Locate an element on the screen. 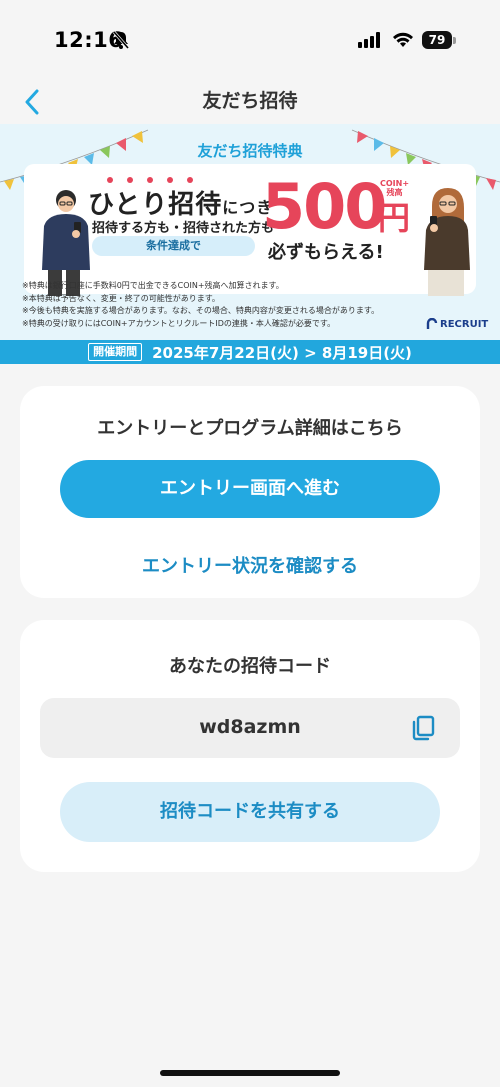  coin-label: COIN+ 残高 is located at coordinates (394, 188).